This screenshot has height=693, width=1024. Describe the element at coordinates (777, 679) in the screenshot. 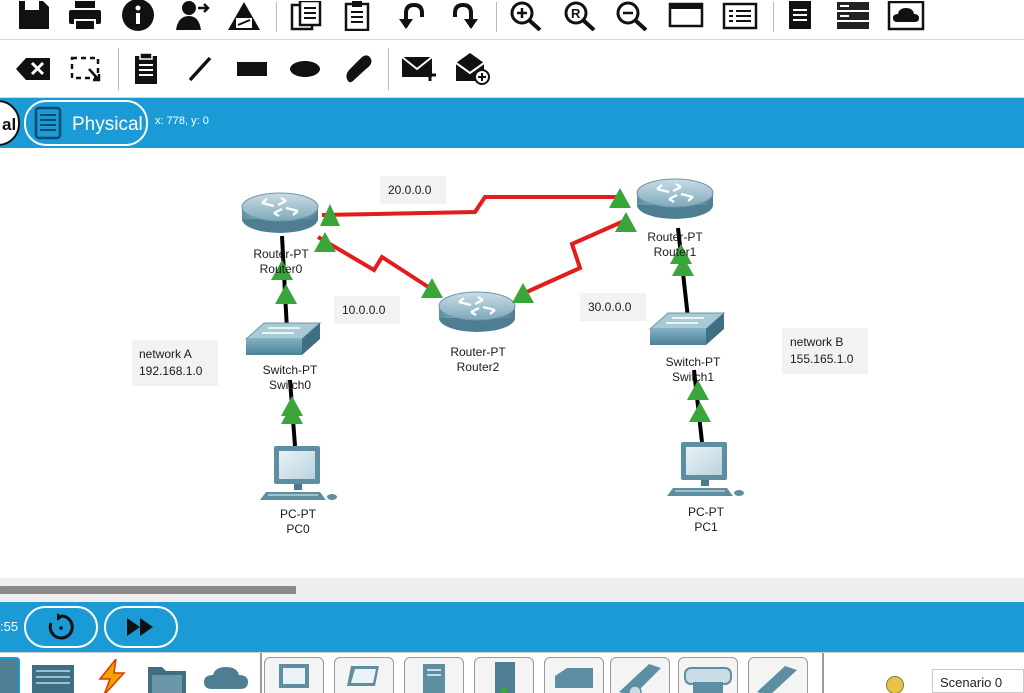

I see `analog-phone-icon` at that location.